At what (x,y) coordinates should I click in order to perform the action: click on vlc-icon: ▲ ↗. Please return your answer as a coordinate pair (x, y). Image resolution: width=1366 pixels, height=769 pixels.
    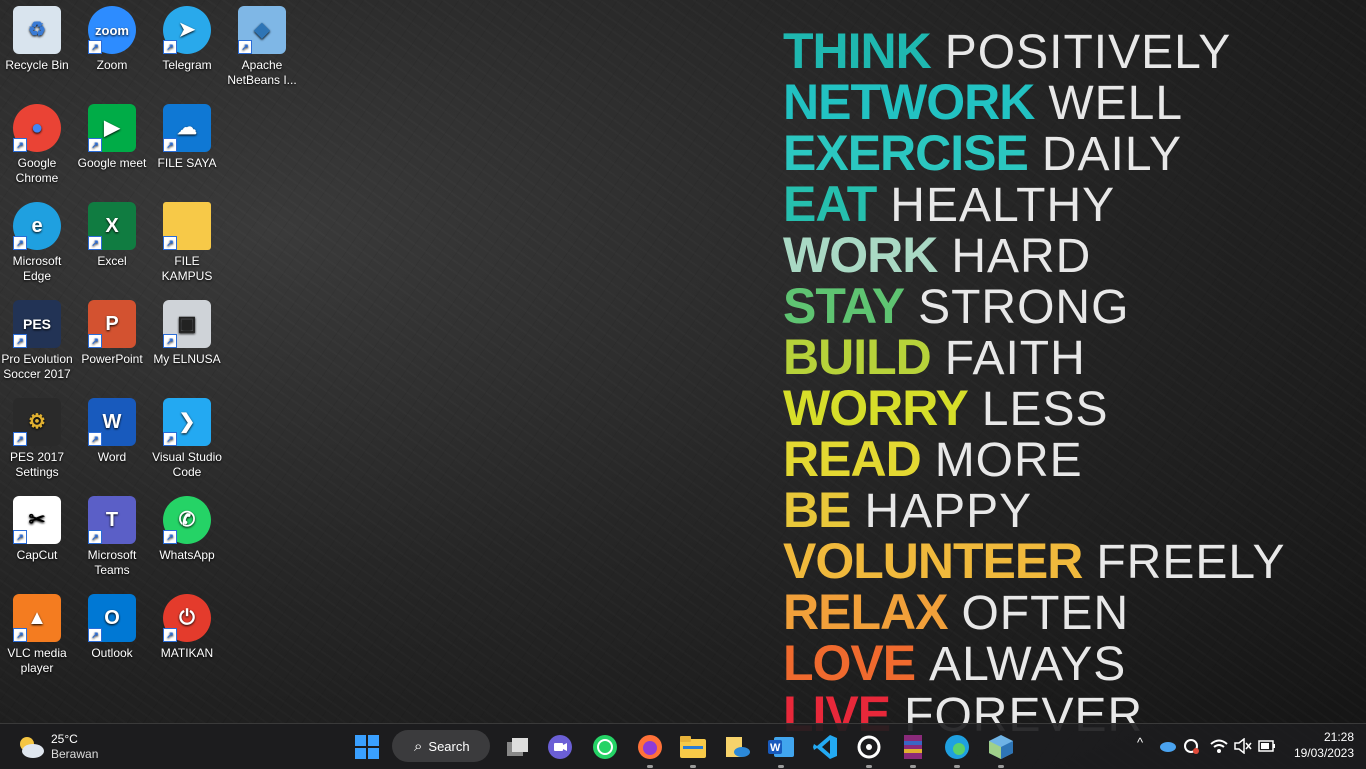
    Looking at the image, I should click on (37, 618).